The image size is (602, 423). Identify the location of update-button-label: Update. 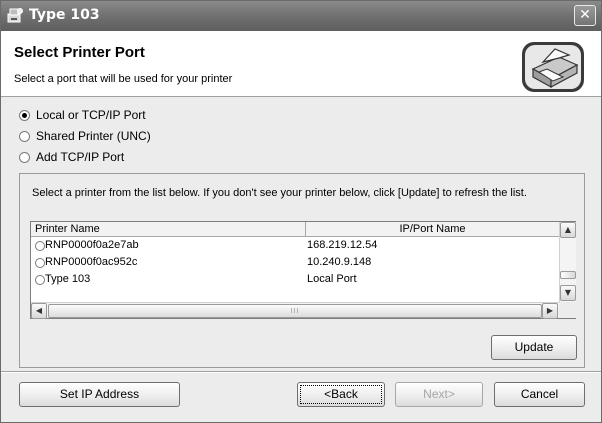
(534, 347).